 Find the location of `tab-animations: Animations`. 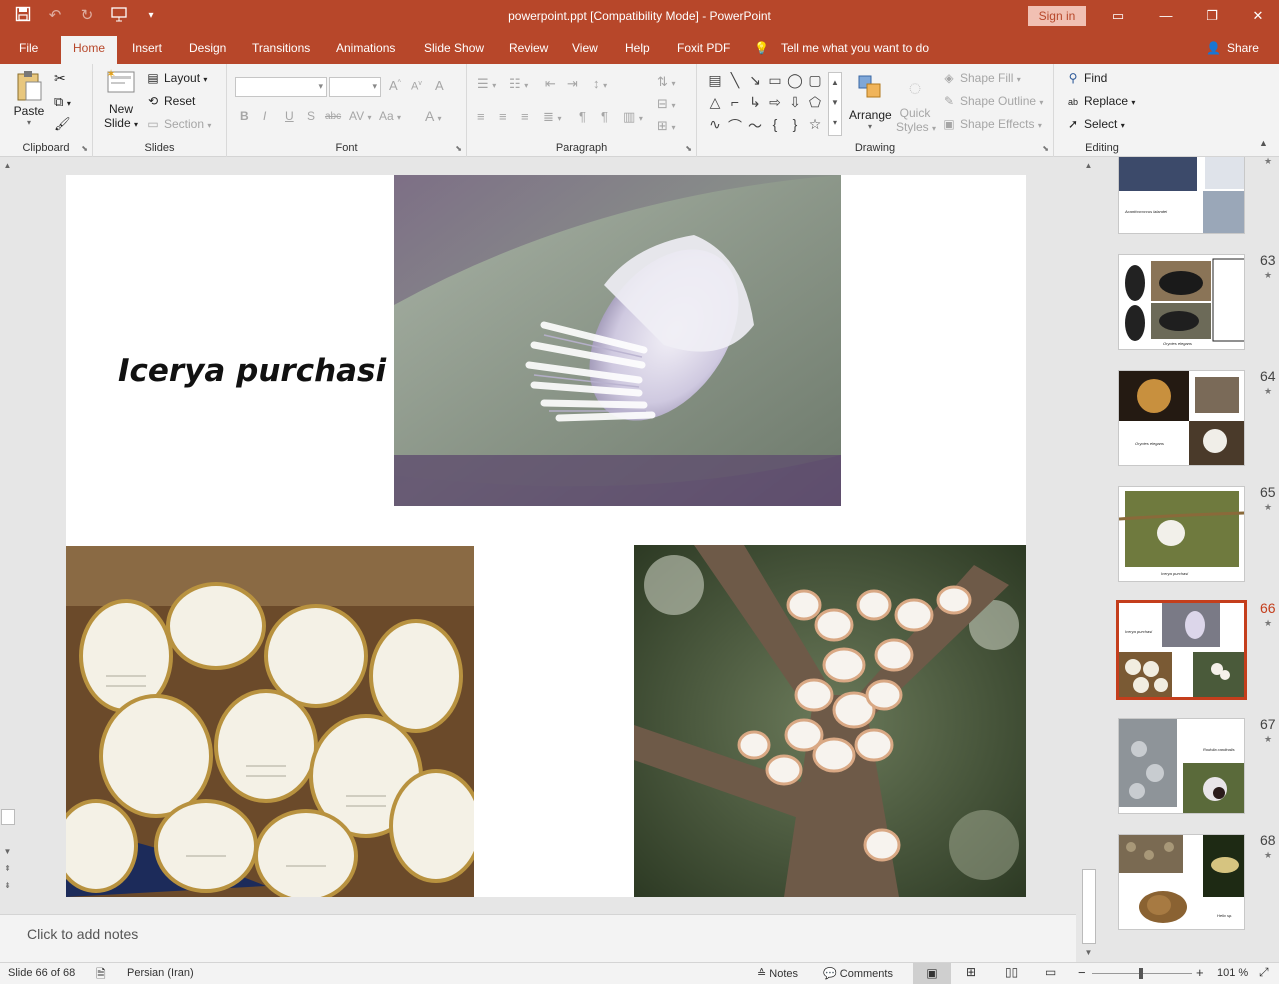

tab-animations: Animations is located at coordinates (365, 48).